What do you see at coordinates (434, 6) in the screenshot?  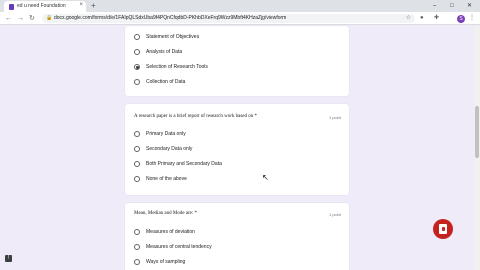 I see `minimize-button: –` at bounding box center [434, 6].